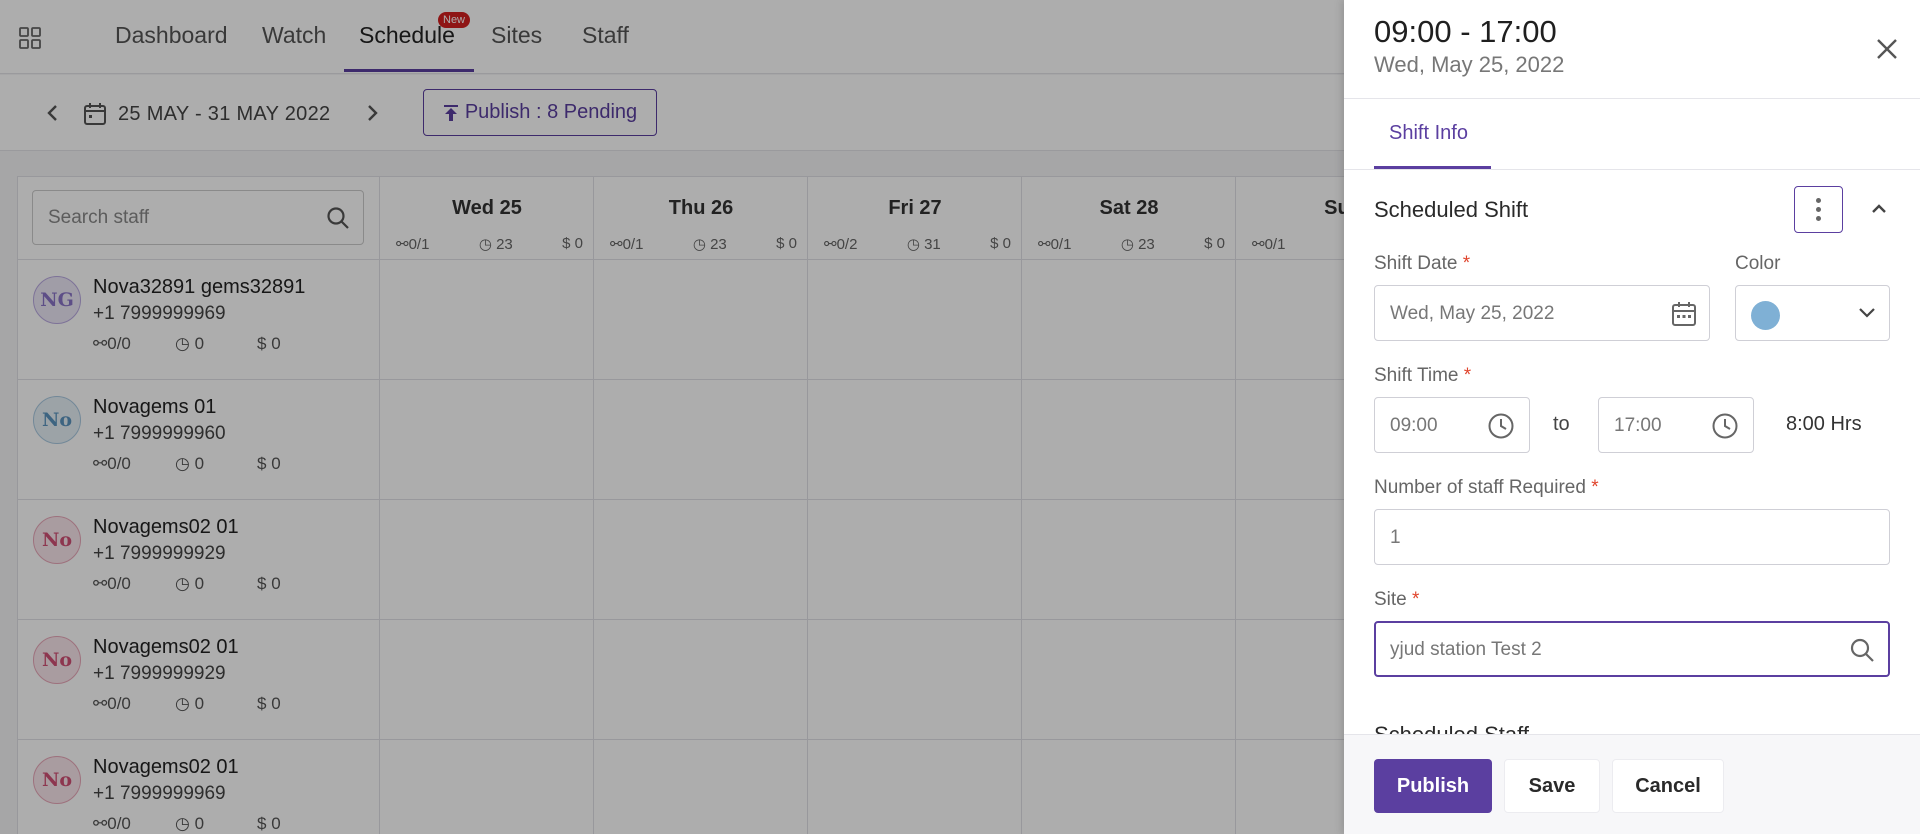 This screenshot has height=834, width=1920. What do you see at coordinates (1879, 209) in the screenshot?
I see `chevron-up-icon` at bounding box center [1879, 209].